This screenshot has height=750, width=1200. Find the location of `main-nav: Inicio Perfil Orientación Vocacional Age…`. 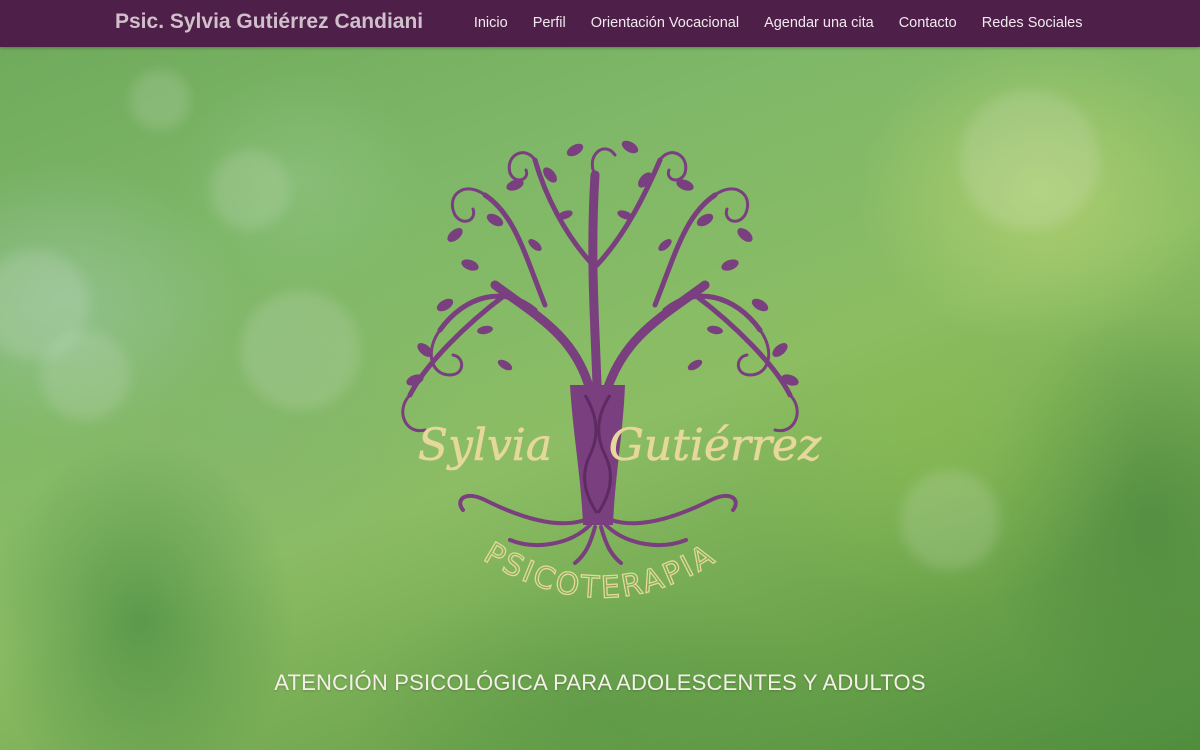

main-nav: Inicio Perfil Orientación Vocacional Age… is located at coordinates (778, 23).